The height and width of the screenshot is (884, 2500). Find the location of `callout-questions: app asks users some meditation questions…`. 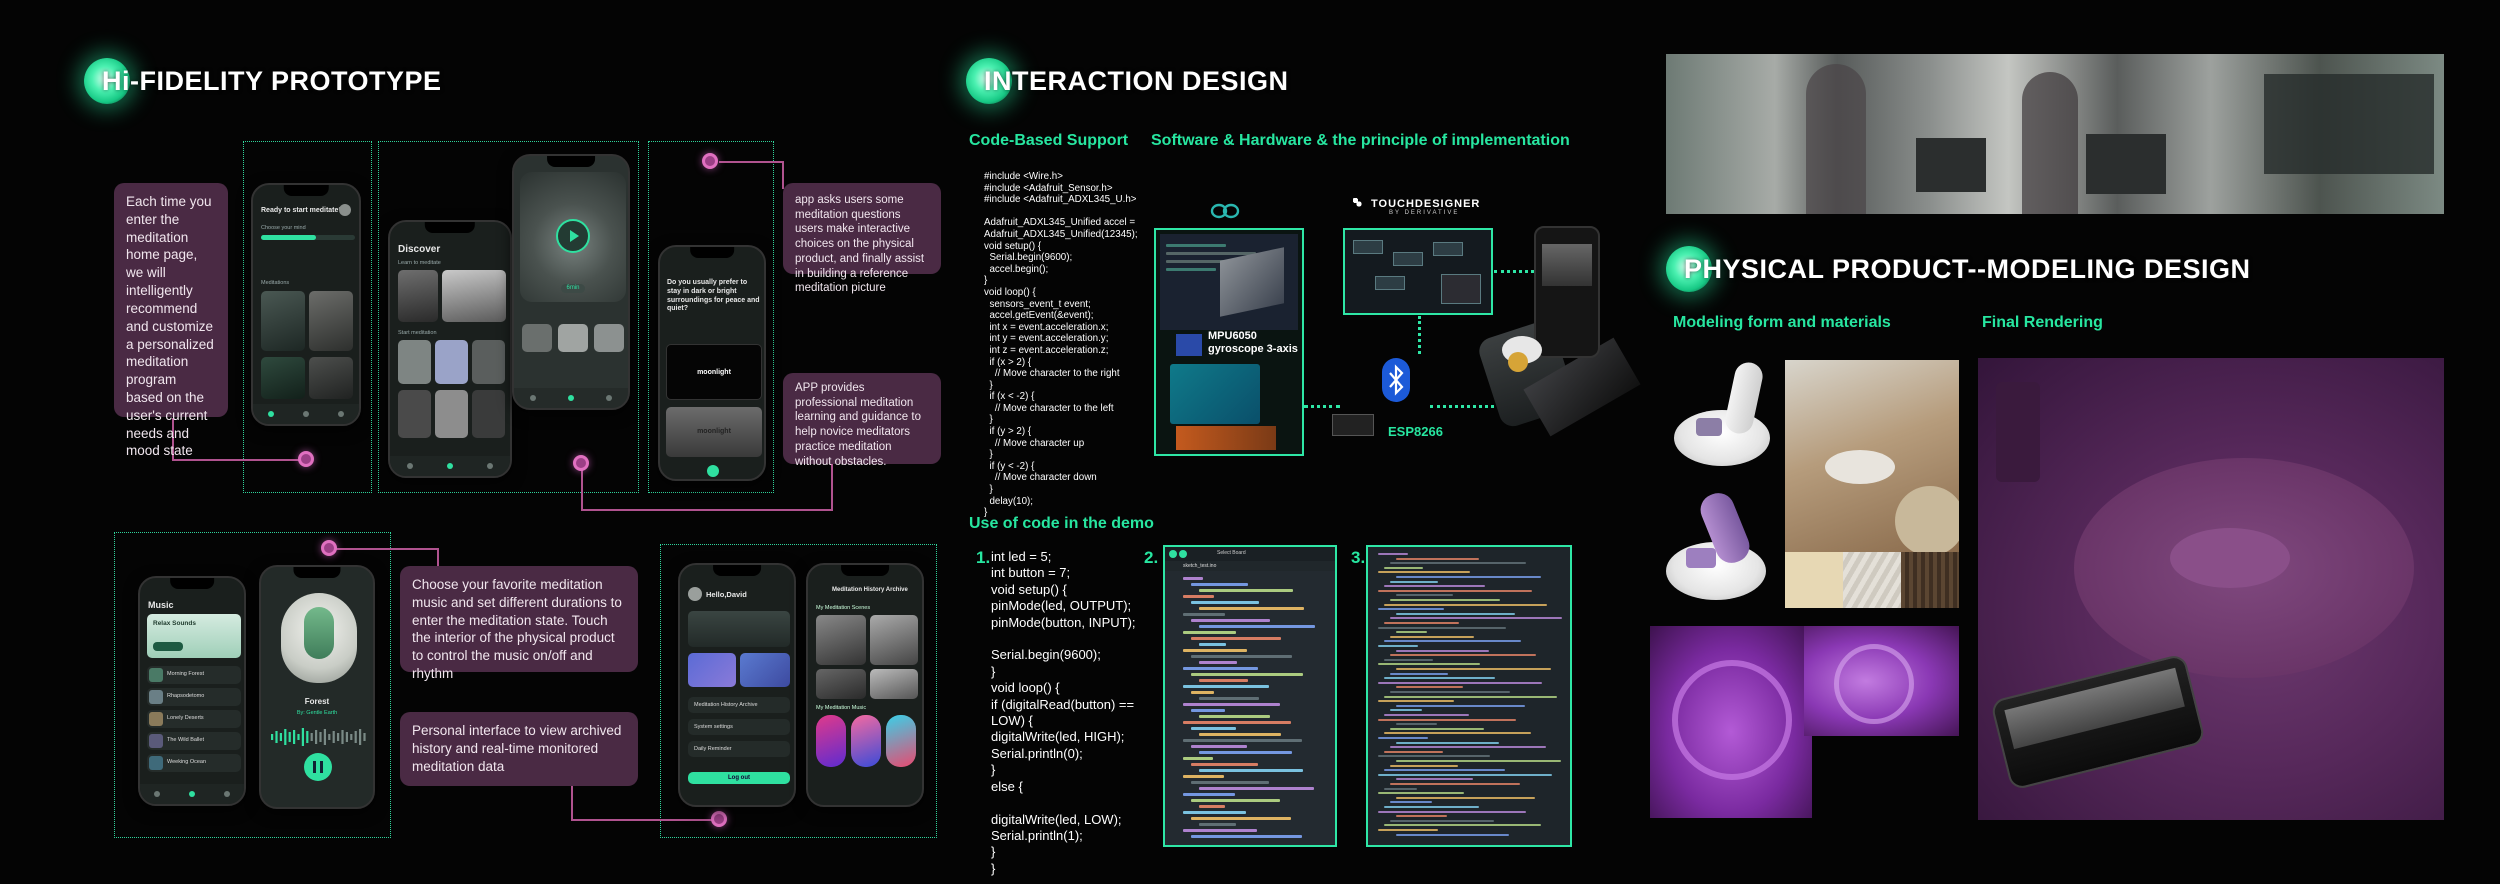

callout-questions: app asks users some meditation questions… is located at coordinates (862, 238).